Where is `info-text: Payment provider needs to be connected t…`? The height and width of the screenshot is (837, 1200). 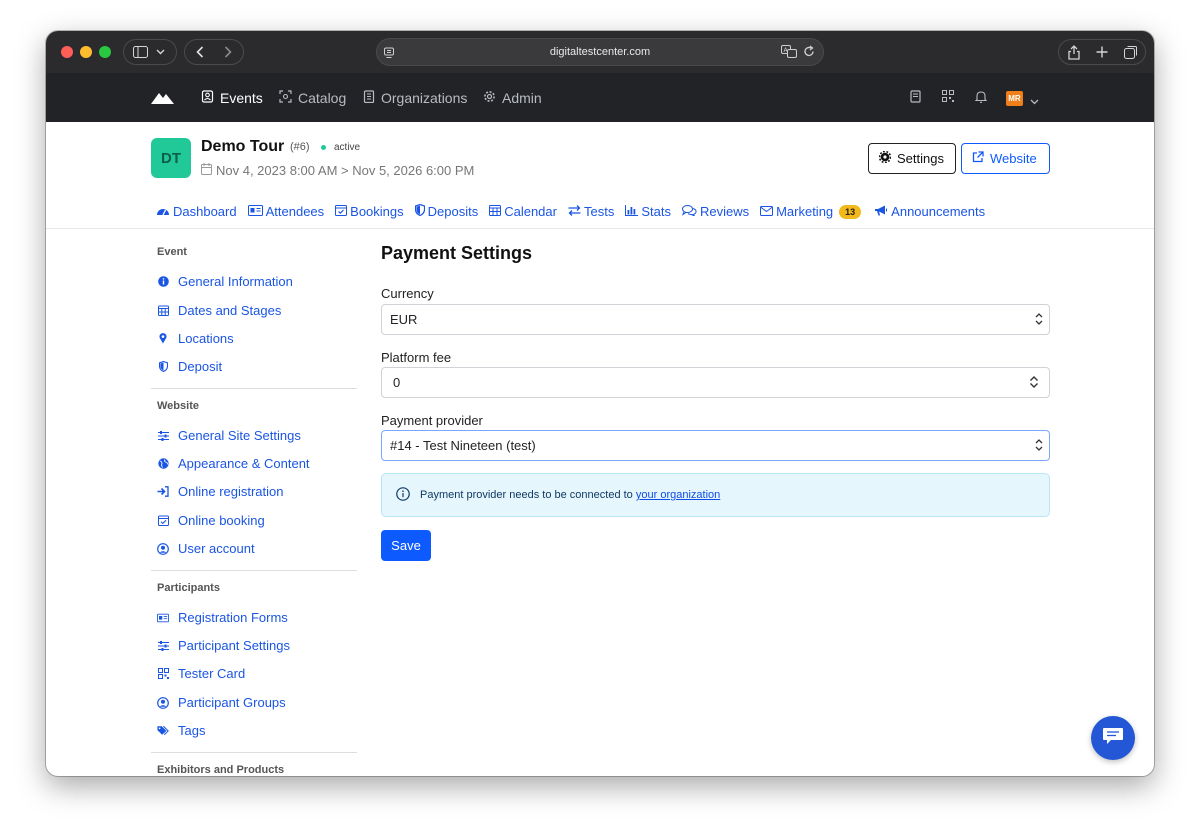 info-text: Payment provider needs to be connected t… is located at coordinates (526, 495).